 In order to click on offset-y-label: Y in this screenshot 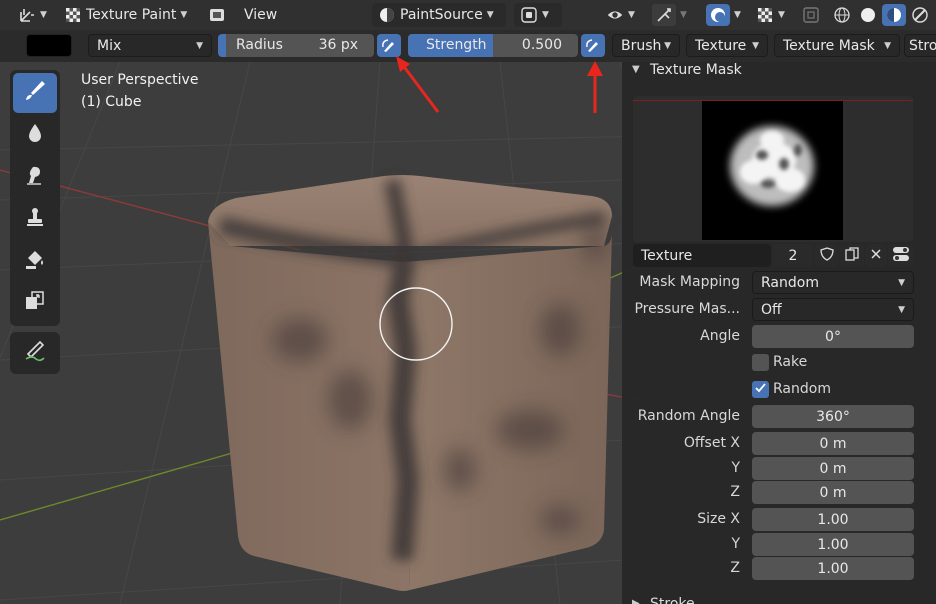, I will do `click(735, 468)`.